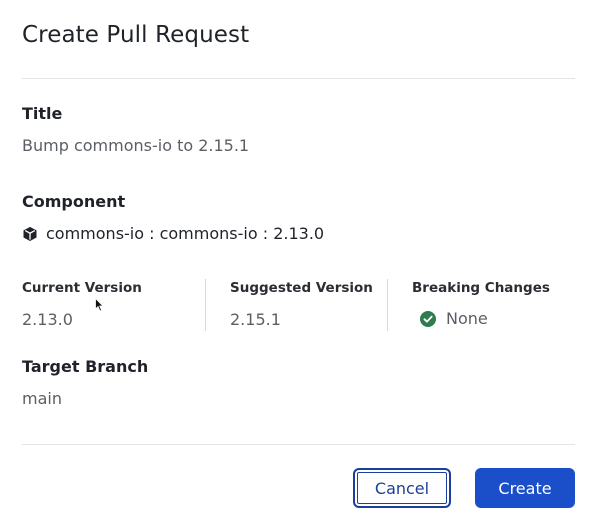 The image size is (593, 529). Describe the element at coordinates (42, 398) in the screenshot. I see `target-branch-value: main` at that location.